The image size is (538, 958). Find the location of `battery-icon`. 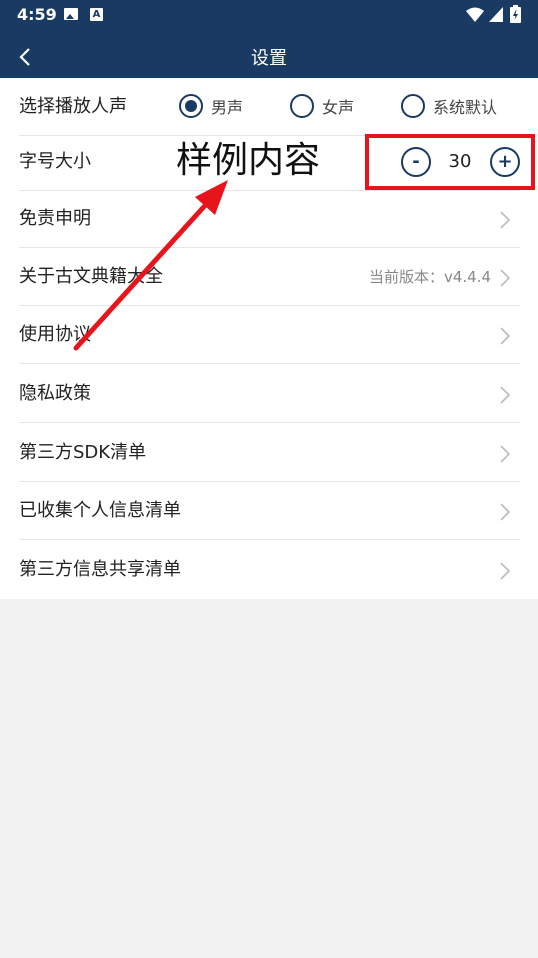

battery-icon is located at coordinates (515, 14).